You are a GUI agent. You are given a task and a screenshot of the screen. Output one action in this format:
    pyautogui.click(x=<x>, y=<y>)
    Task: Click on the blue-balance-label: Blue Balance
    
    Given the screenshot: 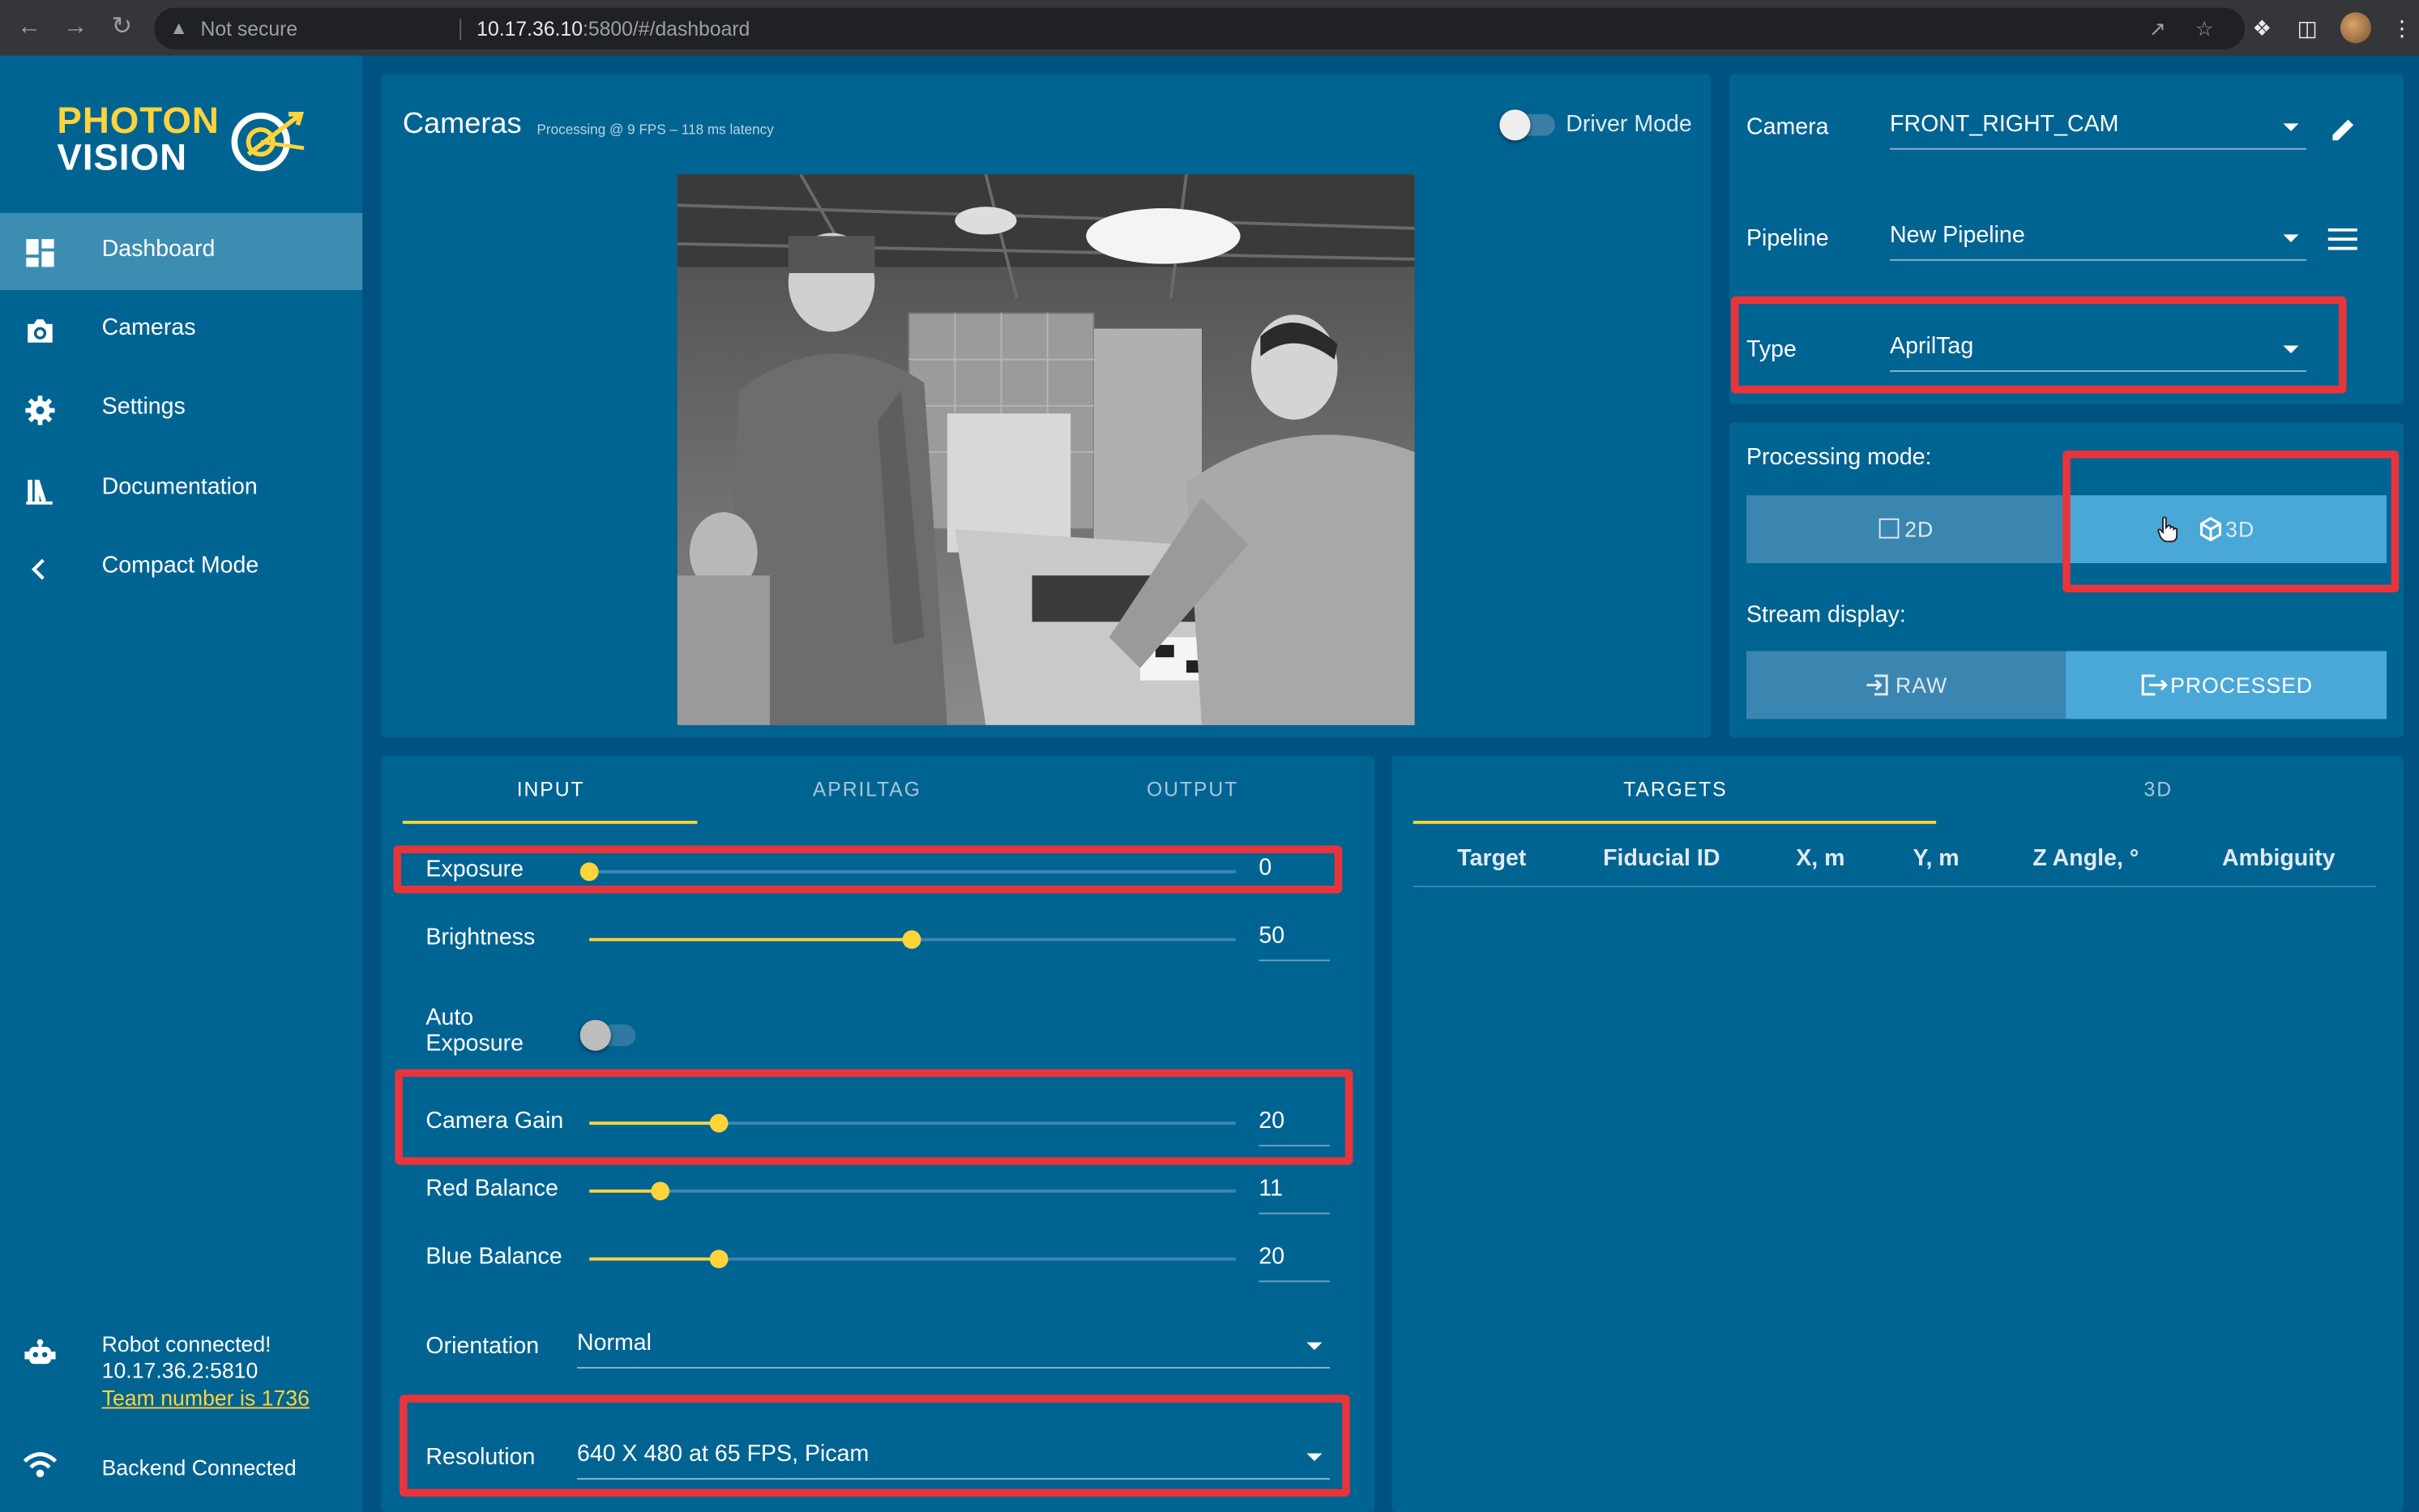 What is the action you would take?
    pyautogui.click(x=494, y=1257)
    